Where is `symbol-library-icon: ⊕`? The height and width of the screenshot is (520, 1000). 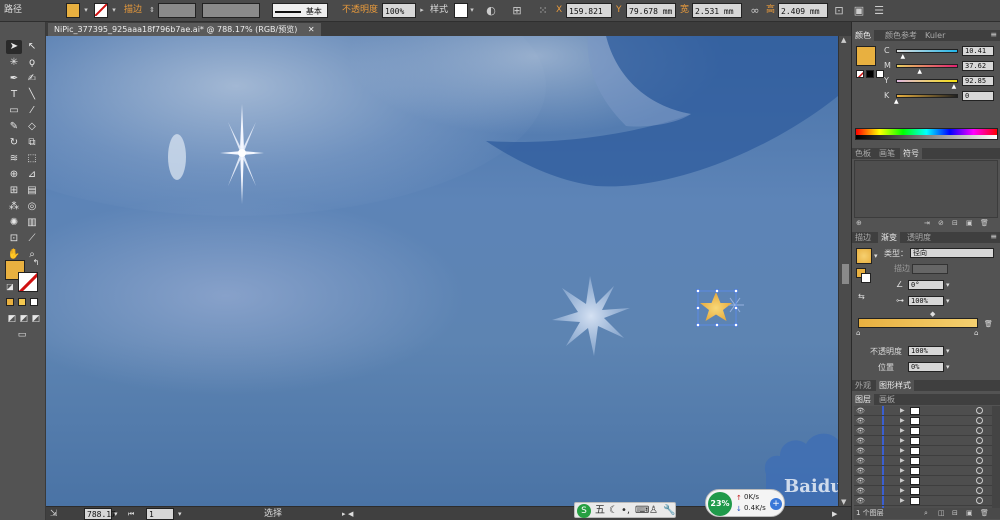 symbol-library-icon: ⊕ is located at coordinates (859, 223).